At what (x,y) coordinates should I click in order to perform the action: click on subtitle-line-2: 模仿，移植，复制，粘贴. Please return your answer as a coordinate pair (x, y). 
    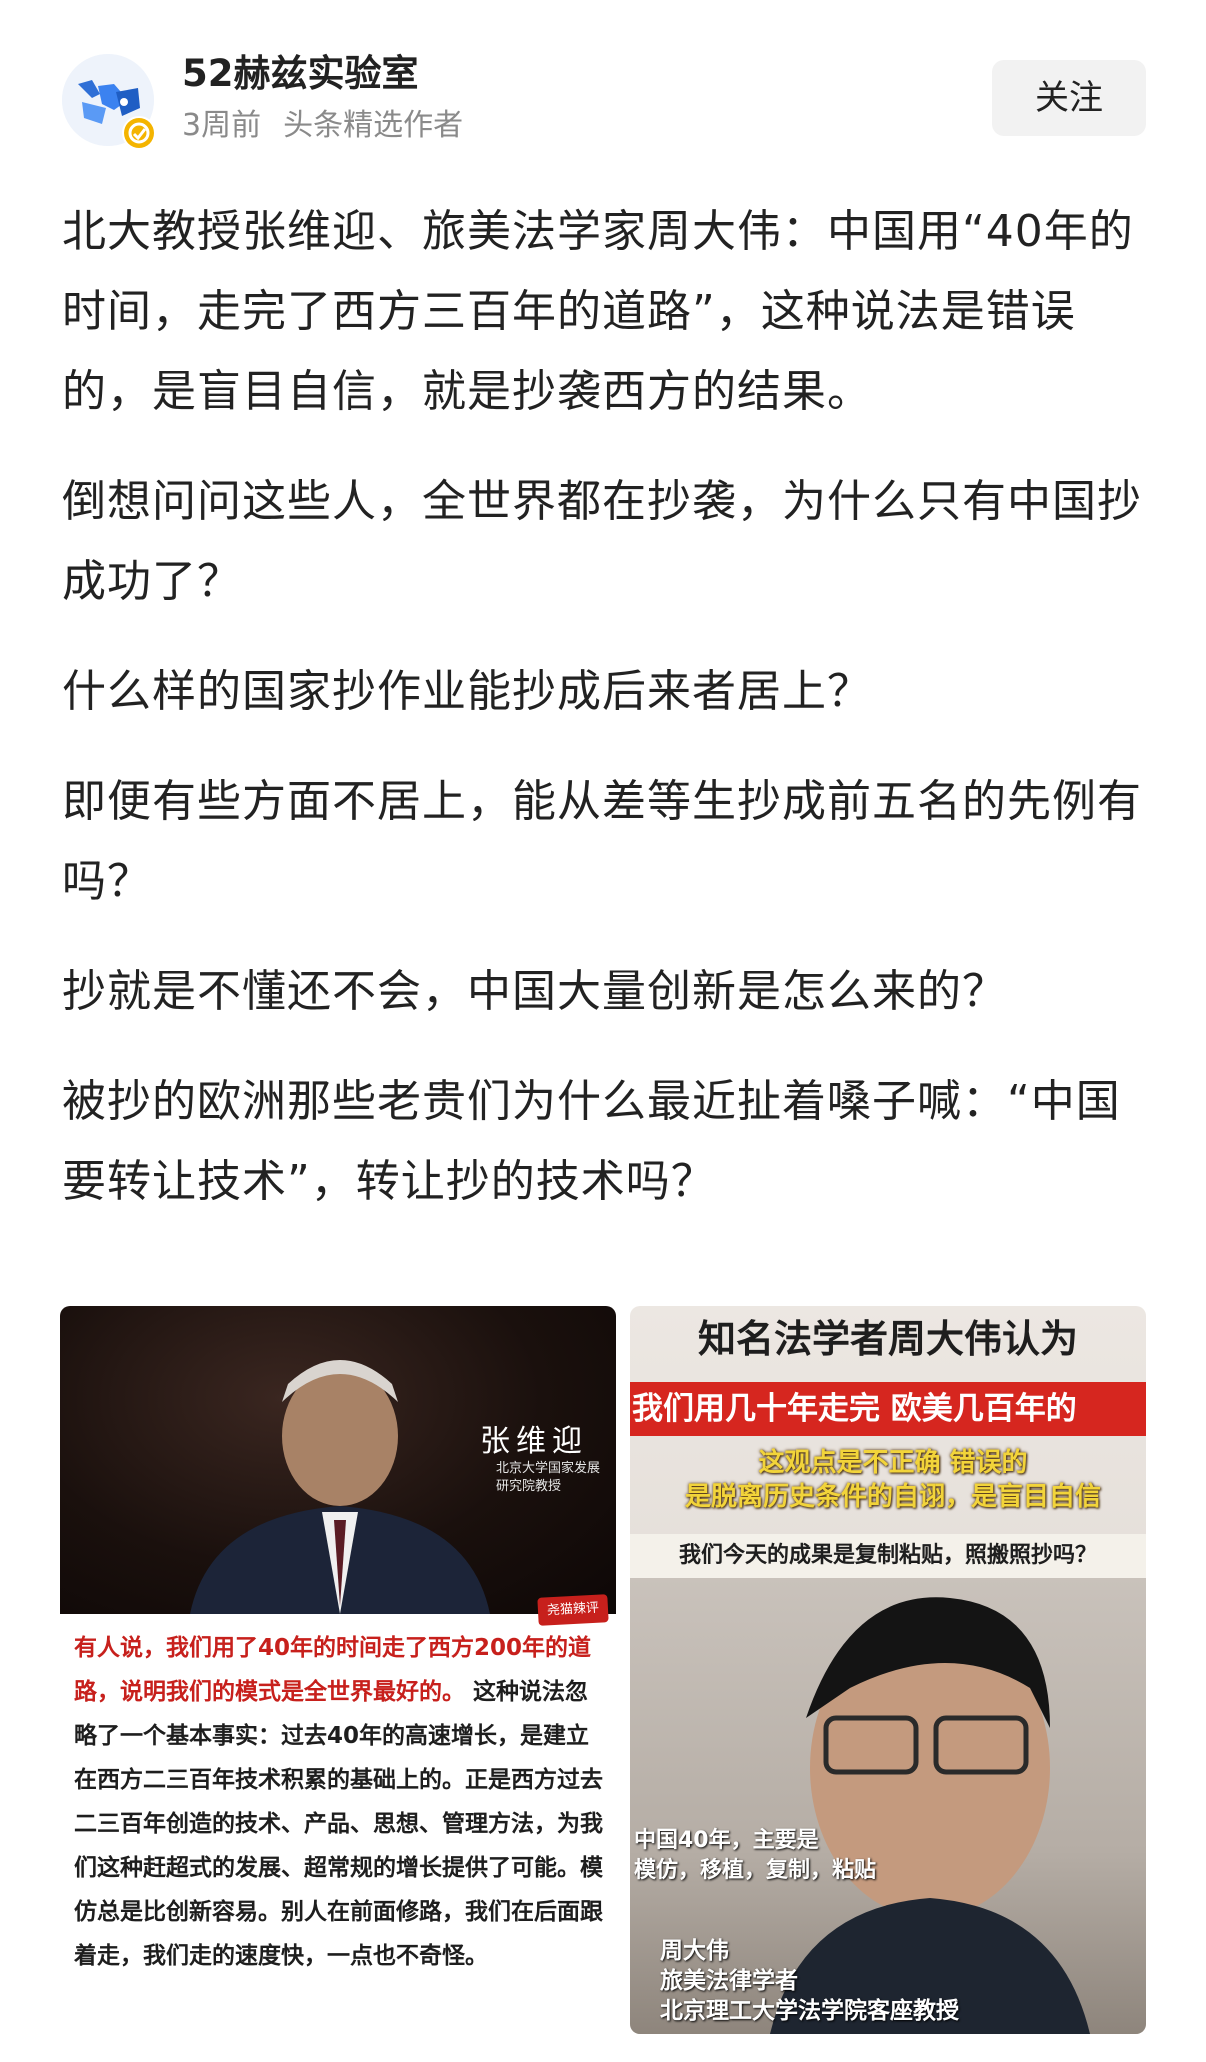
    Looking at the image, I should click on (755, 1870).